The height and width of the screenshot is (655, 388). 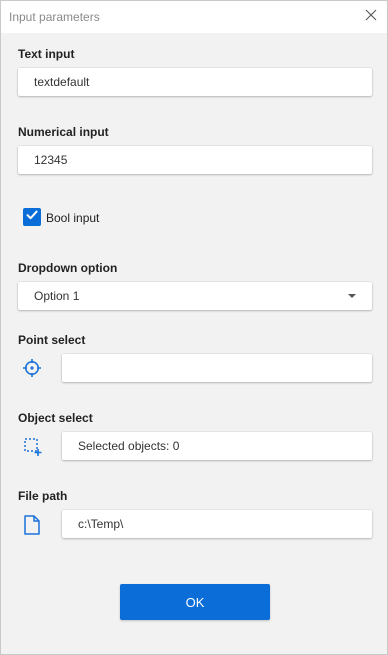 I want to click on chevron-down-icon, so click(x=352, y=296).